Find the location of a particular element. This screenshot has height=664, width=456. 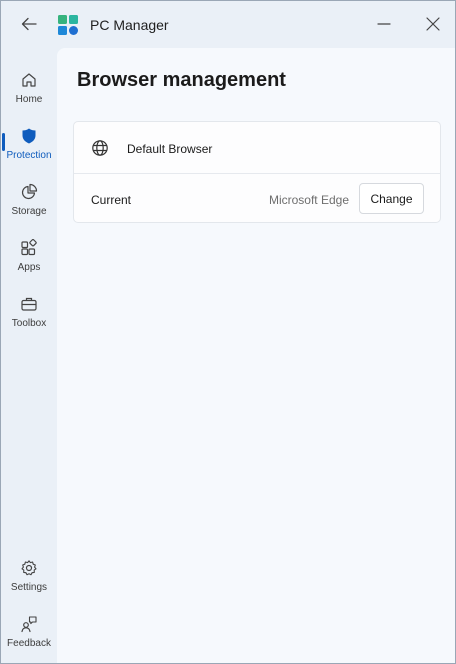

close-icon is located at coordinates (433, 24).